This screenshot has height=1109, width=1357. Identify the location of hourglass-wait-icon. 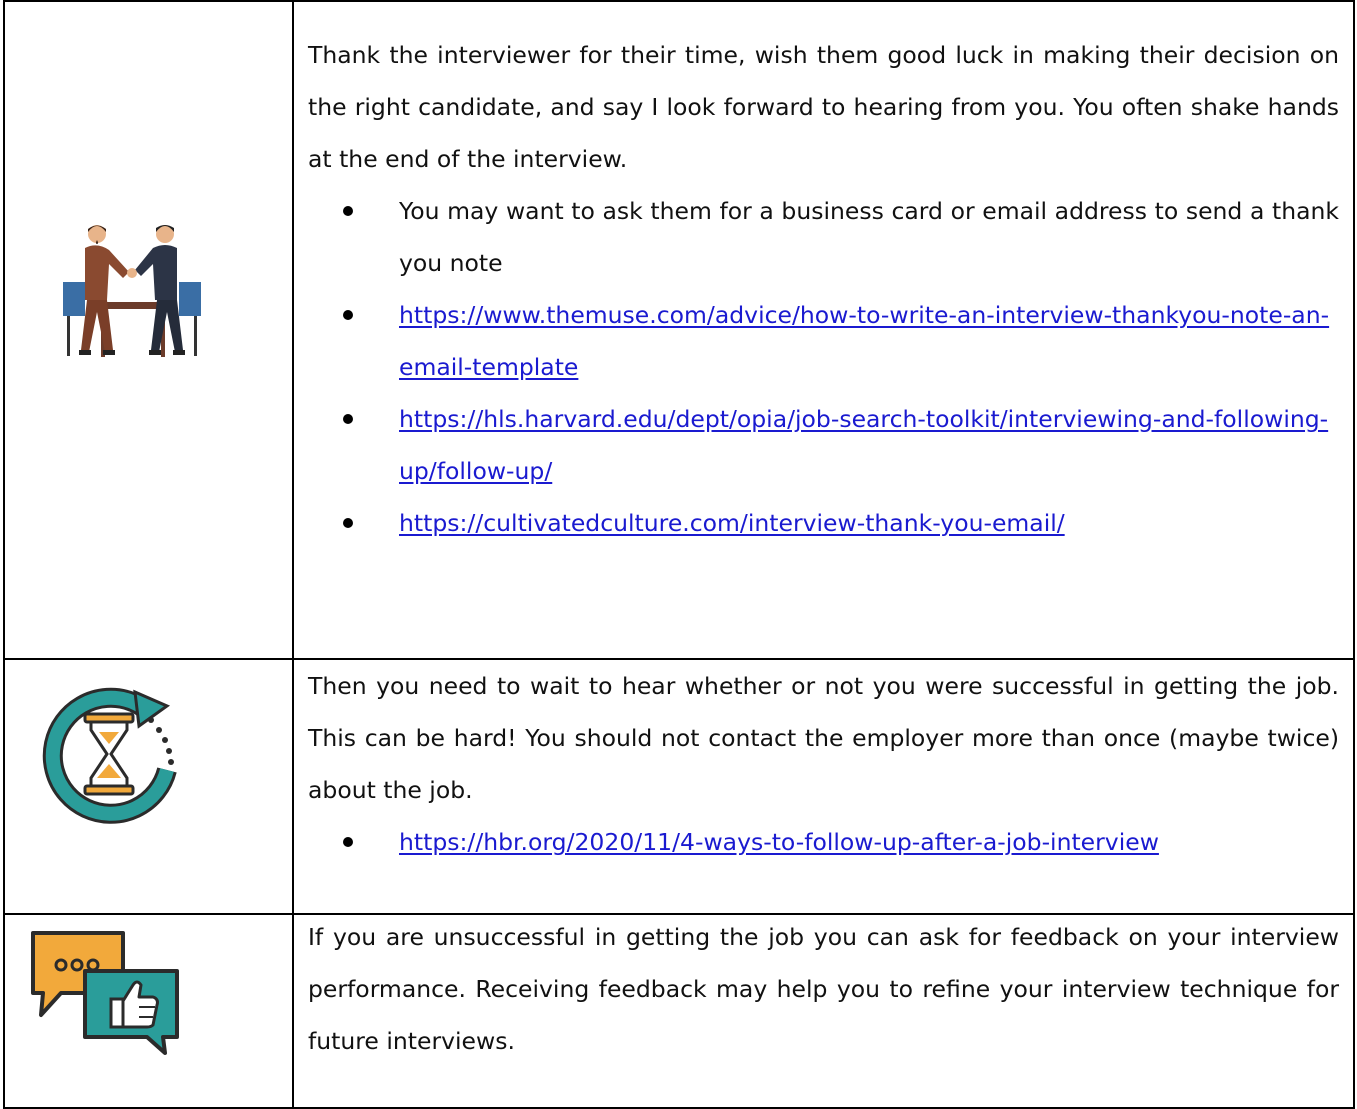
(110, 755).